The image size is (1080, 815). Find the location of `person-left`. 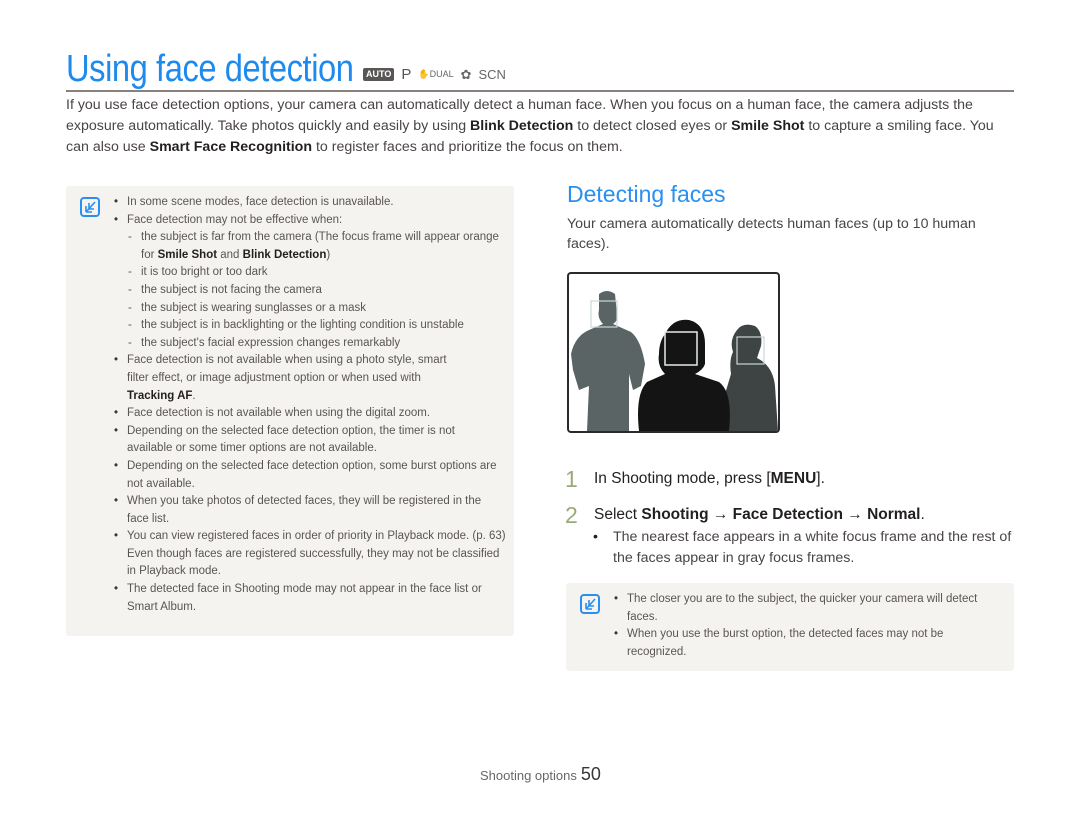

person-left is located at coordinates (608, 361).